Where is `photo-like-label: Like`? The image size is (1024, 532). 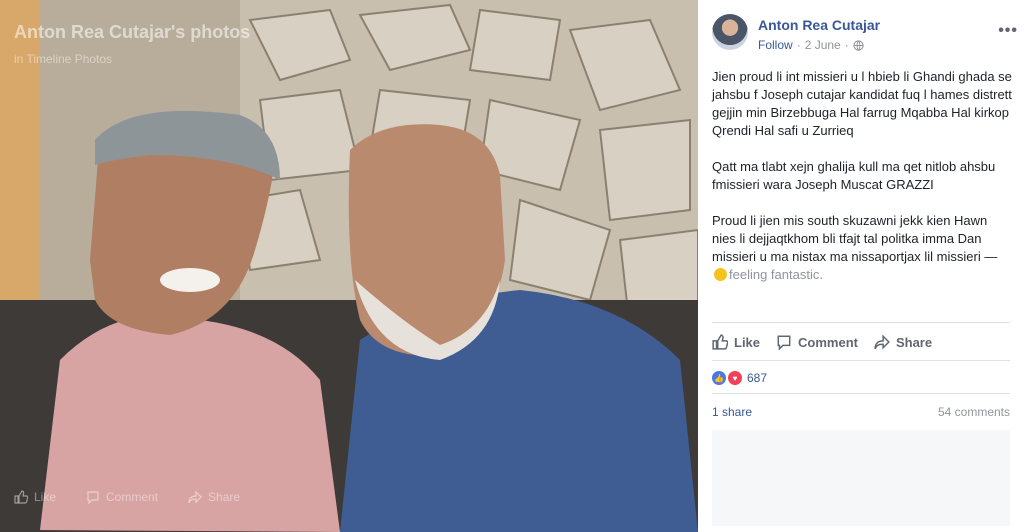 photo-like-label: Like is located at coordinates (45, 497).